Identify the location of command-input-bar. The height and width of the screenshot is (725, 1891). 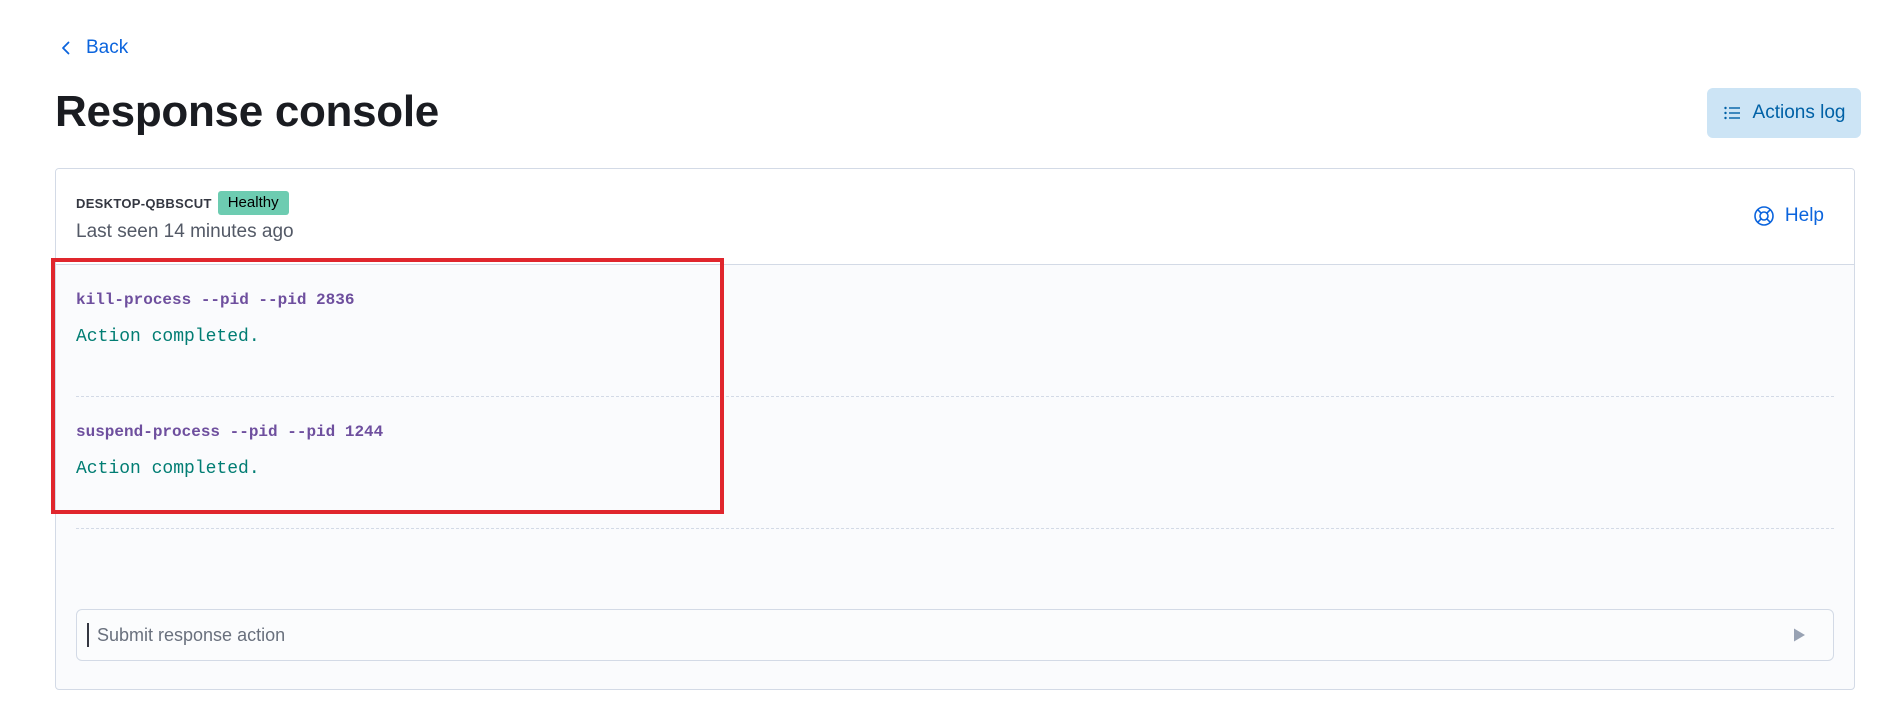
(955, 635).